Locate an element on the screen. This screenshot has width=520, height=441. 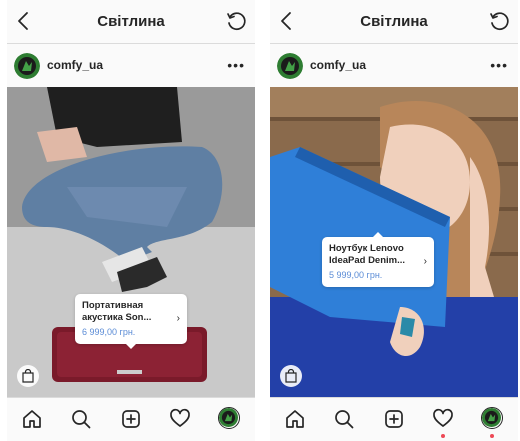
product-name-line1: Портативная is located at coordinates (113, 305).